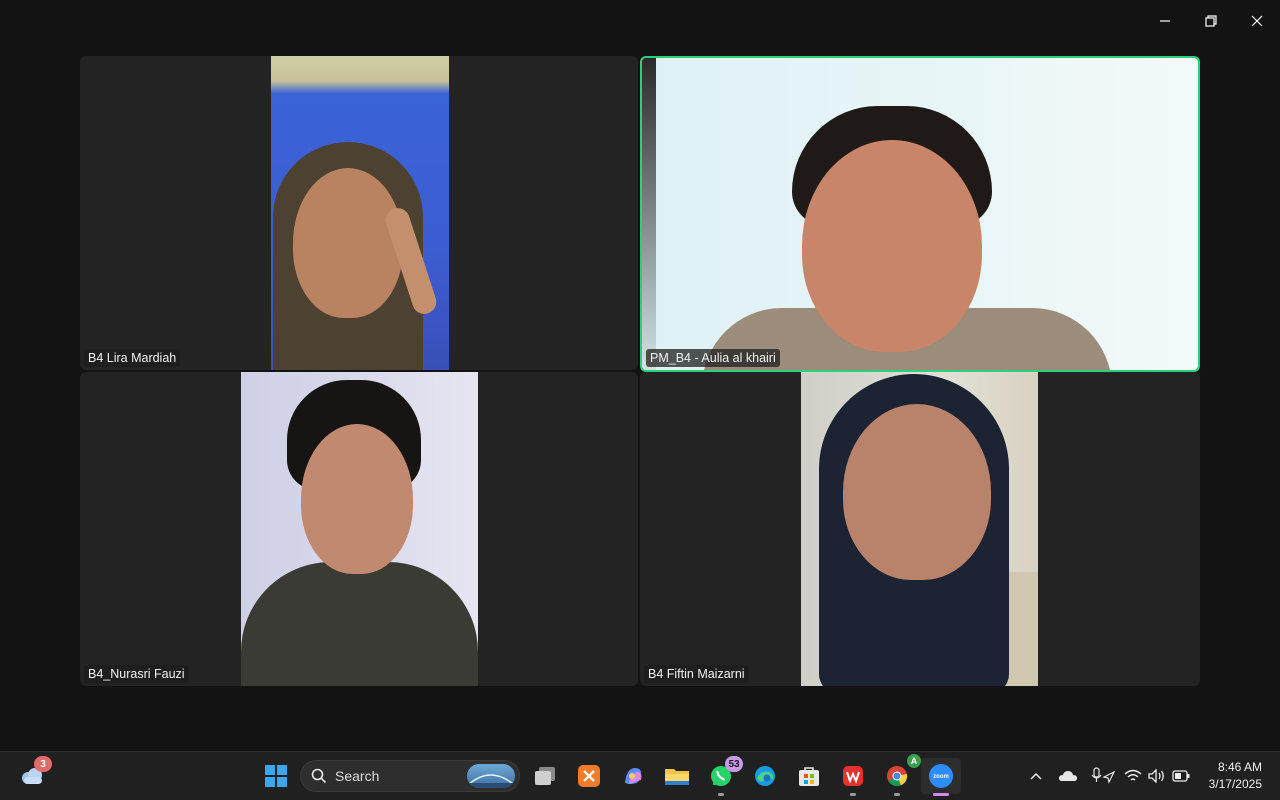  I want to click on folder-icon, so click(677, 777).